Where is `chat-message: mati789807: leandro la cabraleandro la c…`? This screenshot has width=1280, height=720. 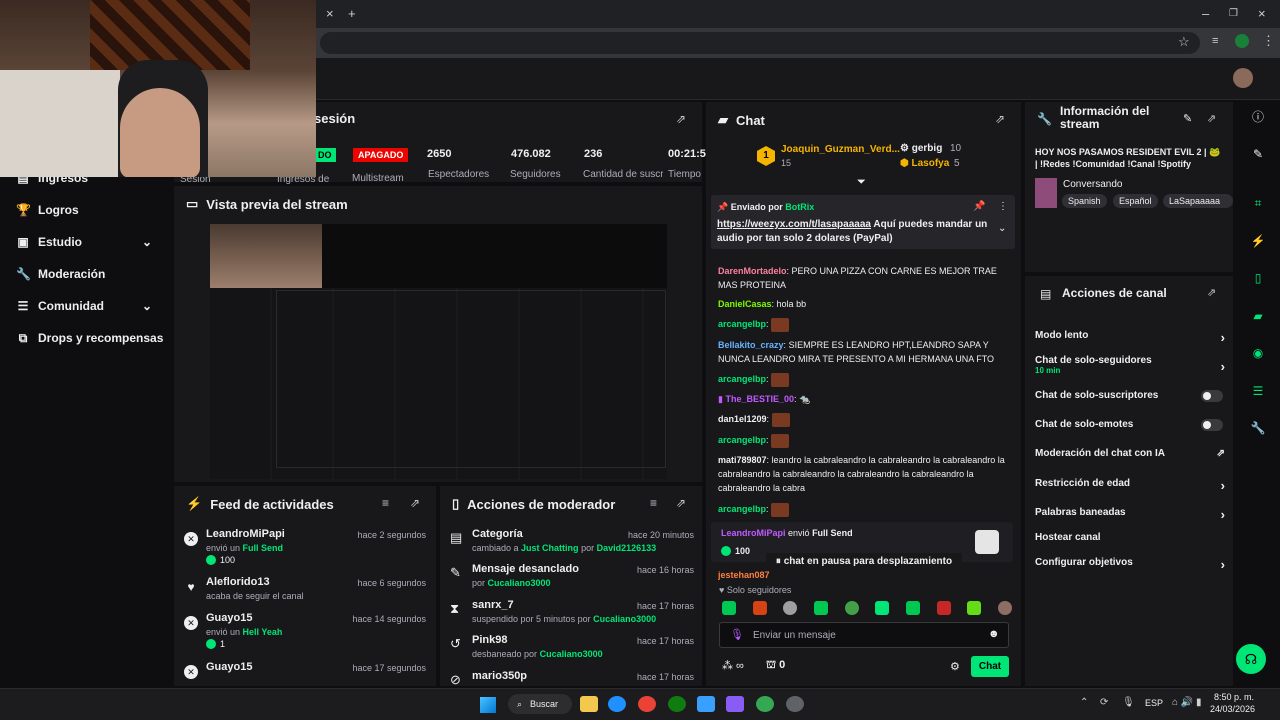 chat-message: mati789807: leandro la cabraleandro la c… is located at coordinates (866, 474).